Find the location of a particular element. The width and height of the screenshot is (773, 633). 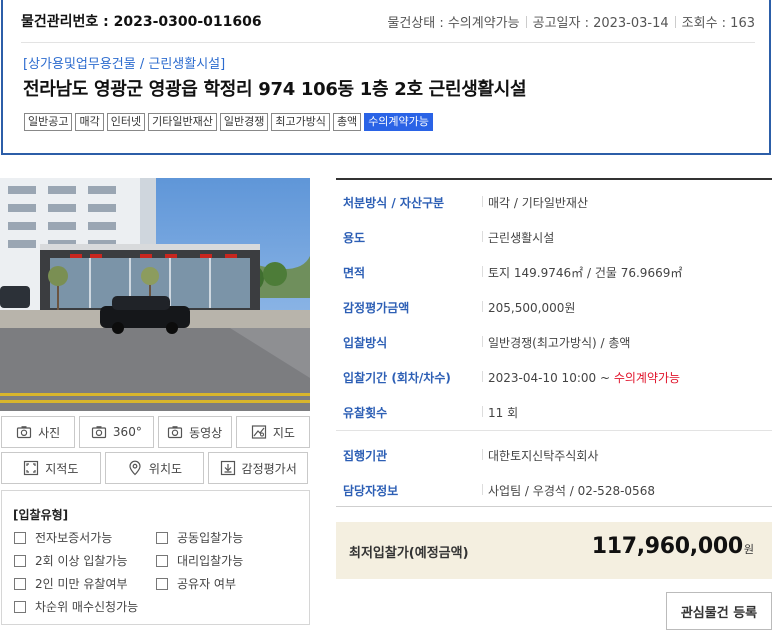

property-title: 전라남도 영광군 영광읍 학정리 974 106동 1층 2호 근린생활시설 is located at coordinates (275, 89).